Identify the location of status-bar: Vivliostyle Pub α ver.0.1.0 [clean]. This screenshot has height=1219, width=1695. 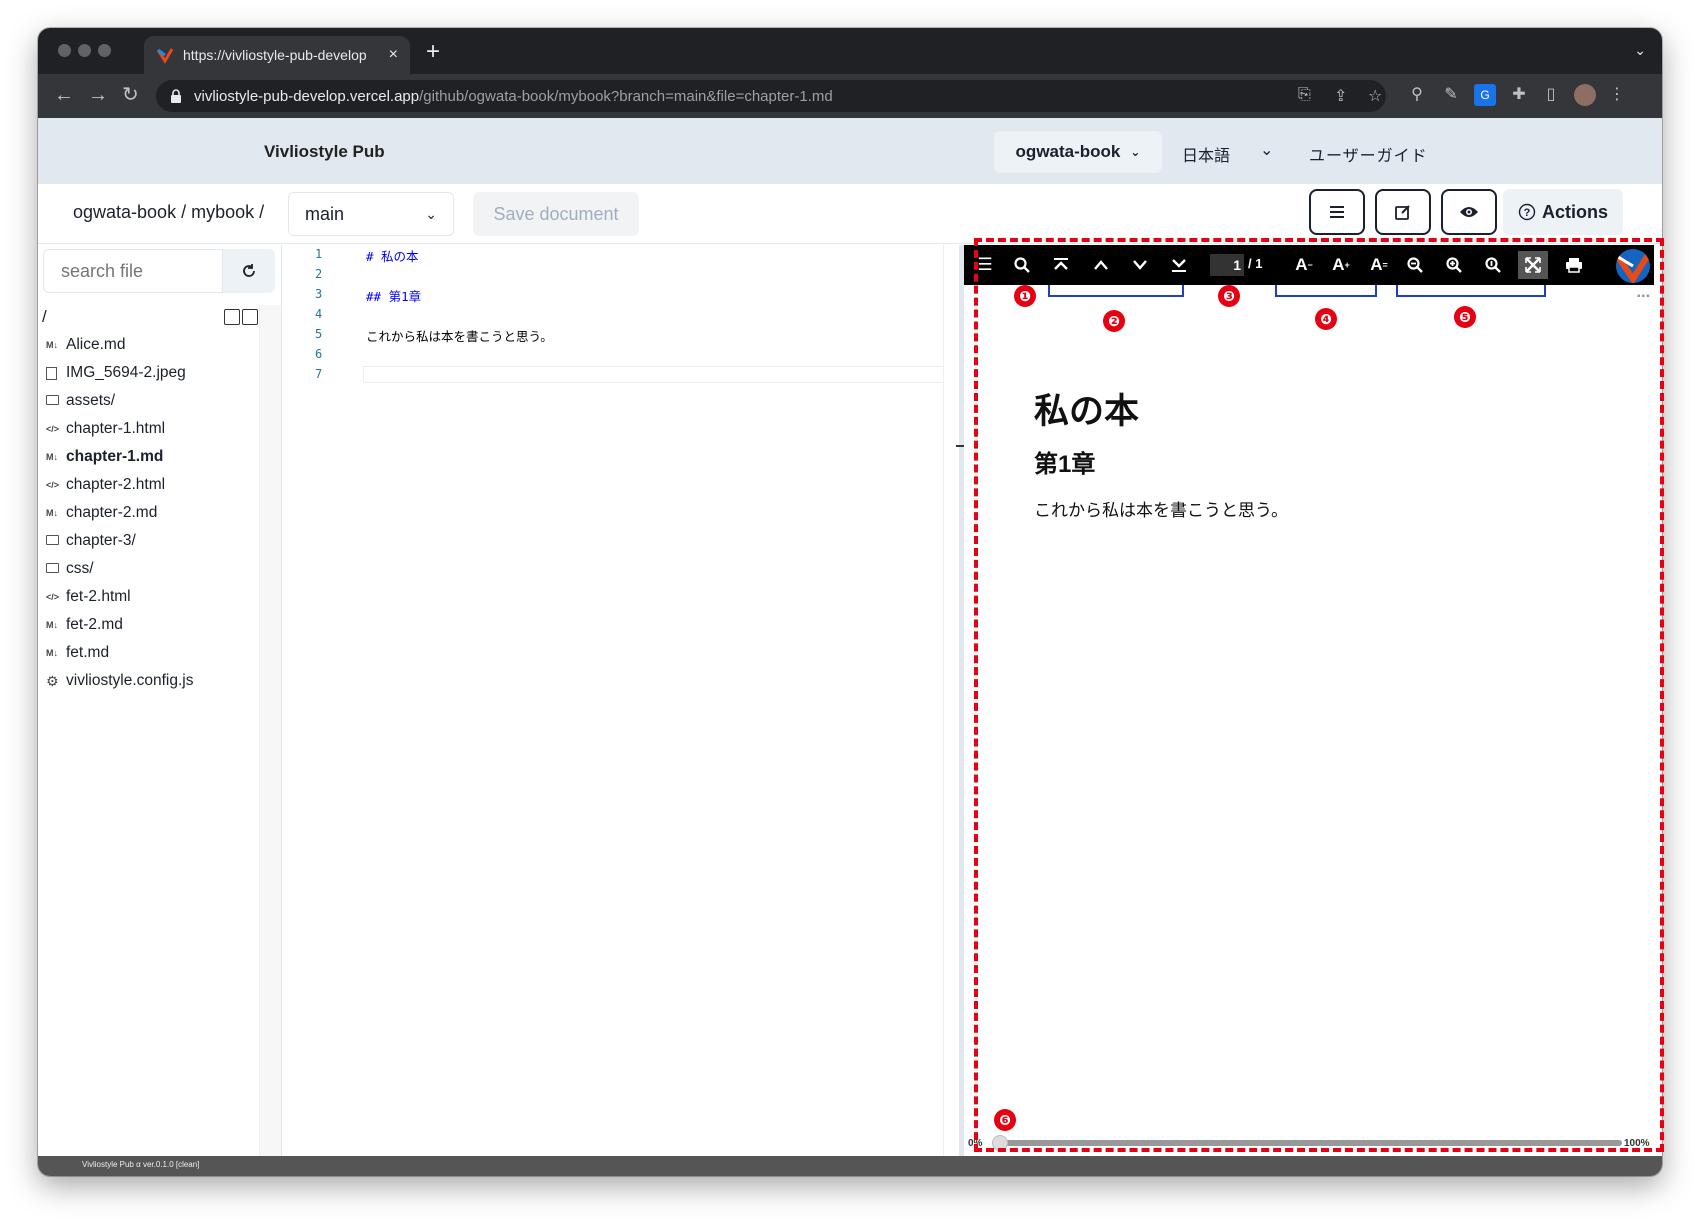
(850, 1166).